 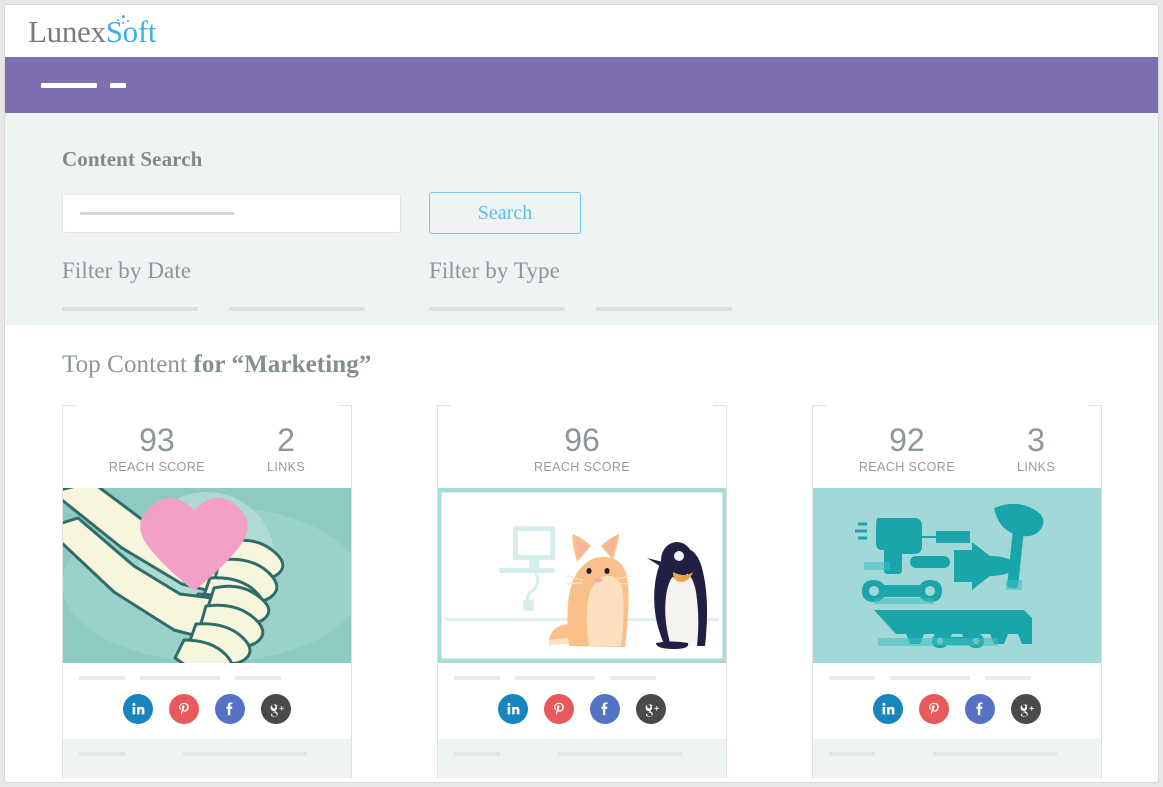 I want to click on reach-score-value: 93, so click(x=157, y=440).